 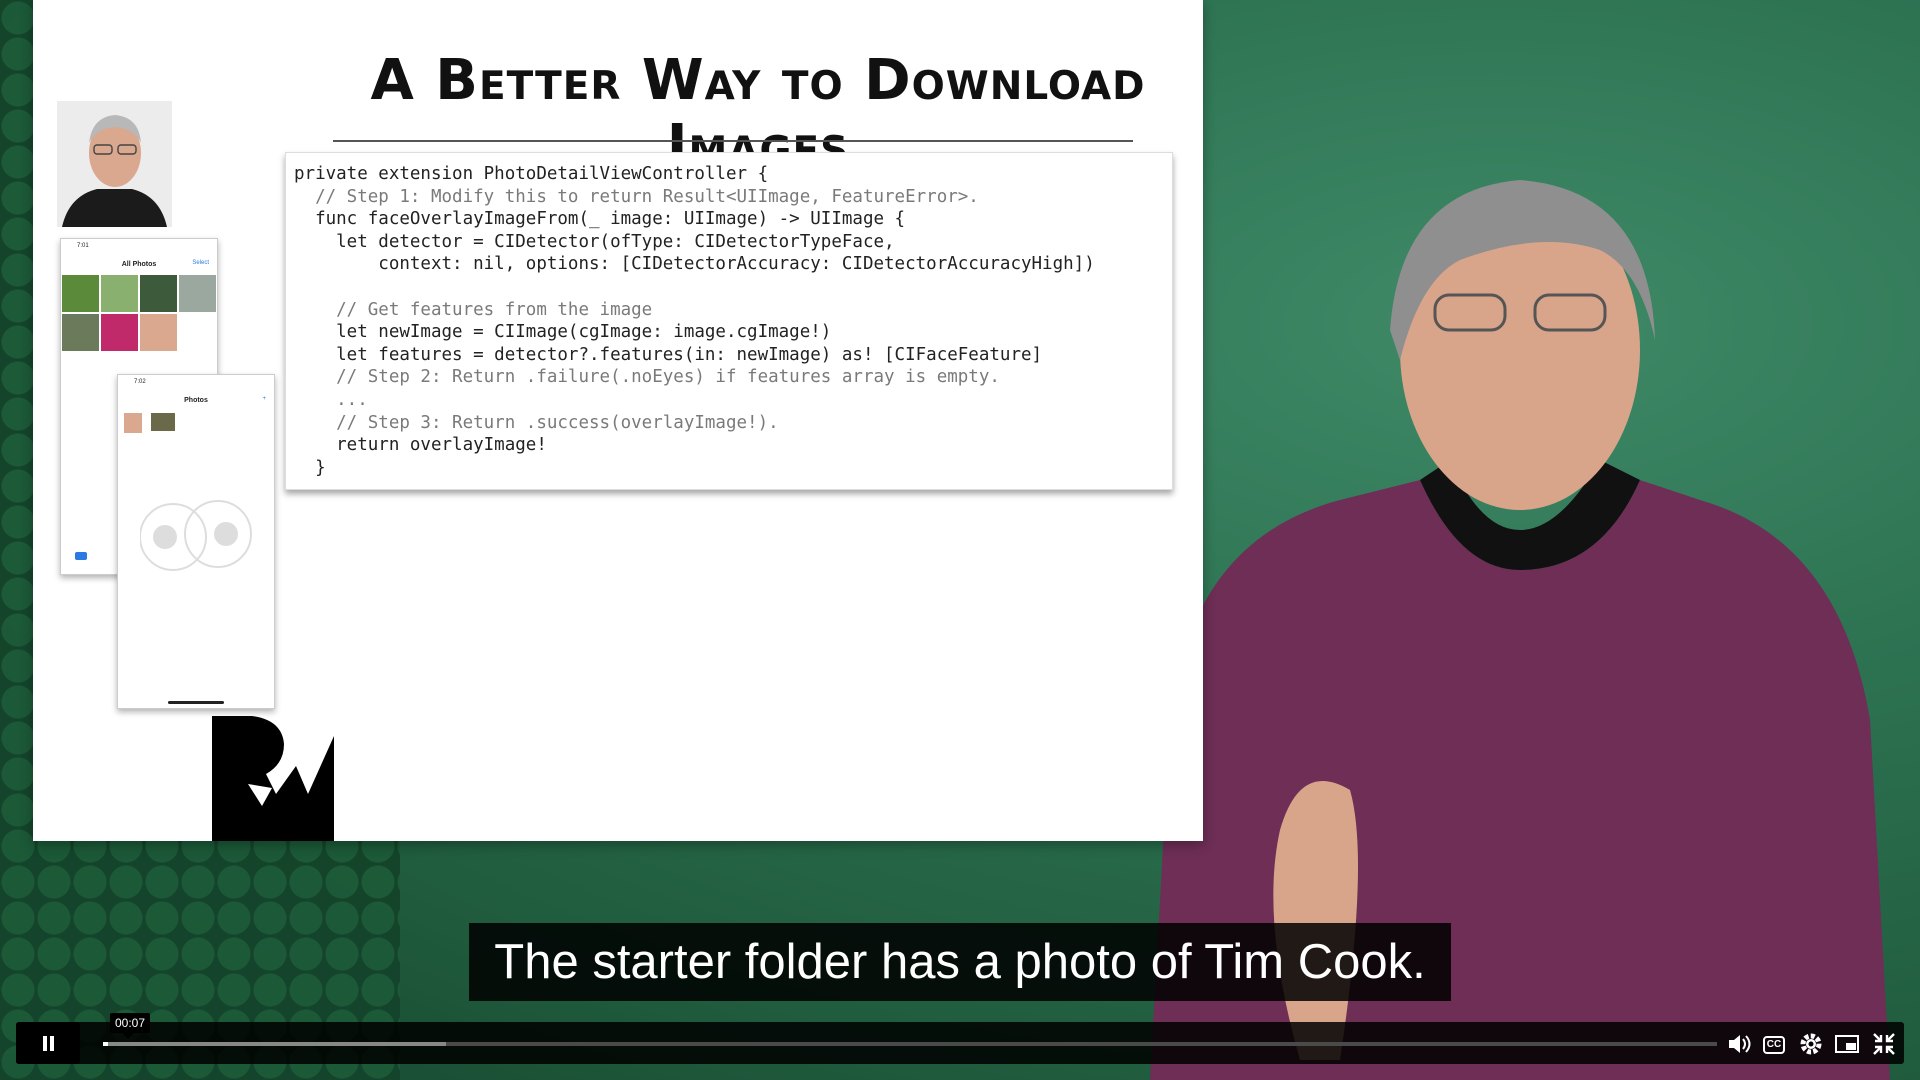 I want to click on captions-icon: CC, so click(x=1774, y=1045).